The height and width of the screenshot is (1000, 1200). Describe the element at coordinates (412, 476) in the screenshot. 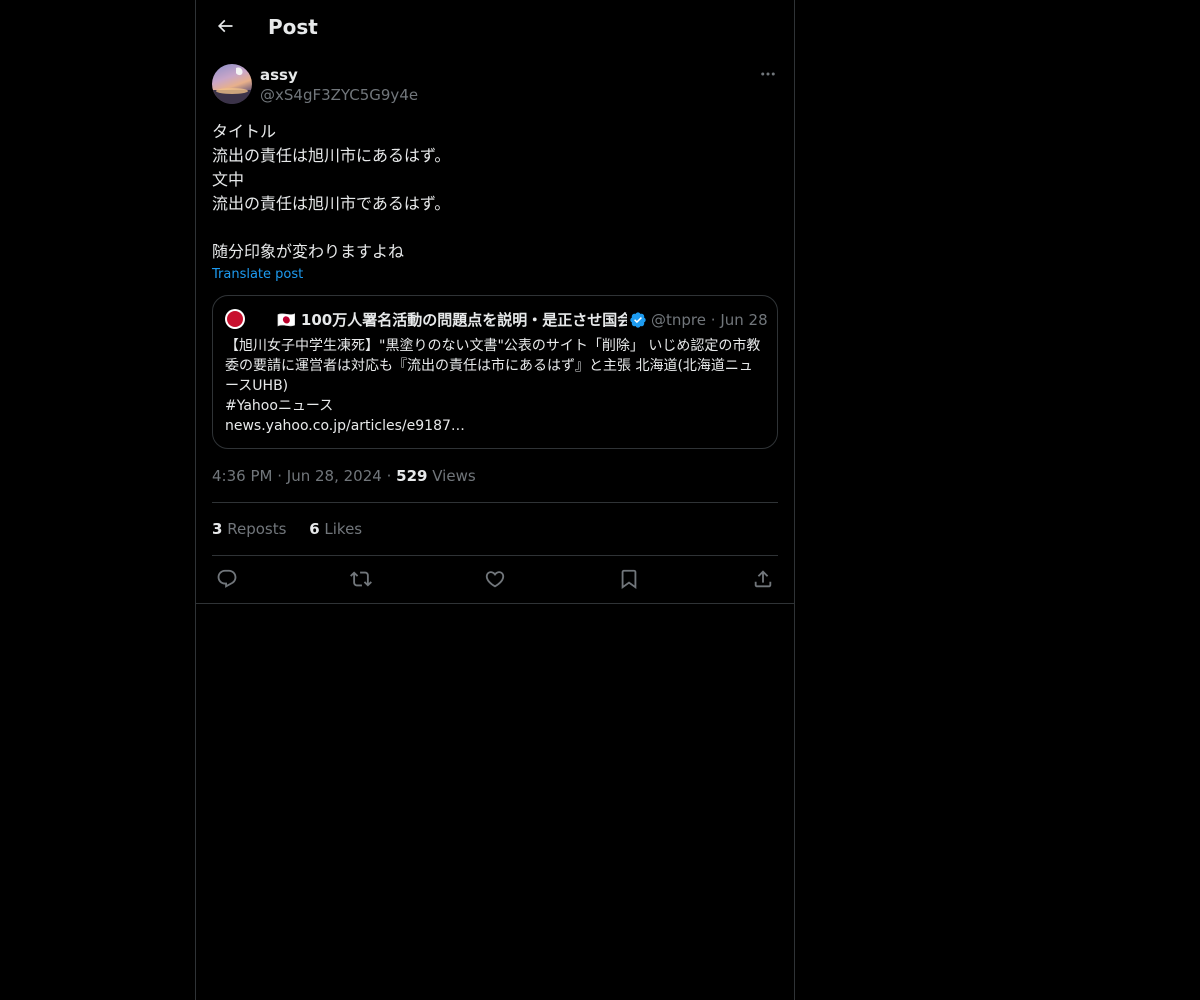

I see `views-count: 529` at that location.